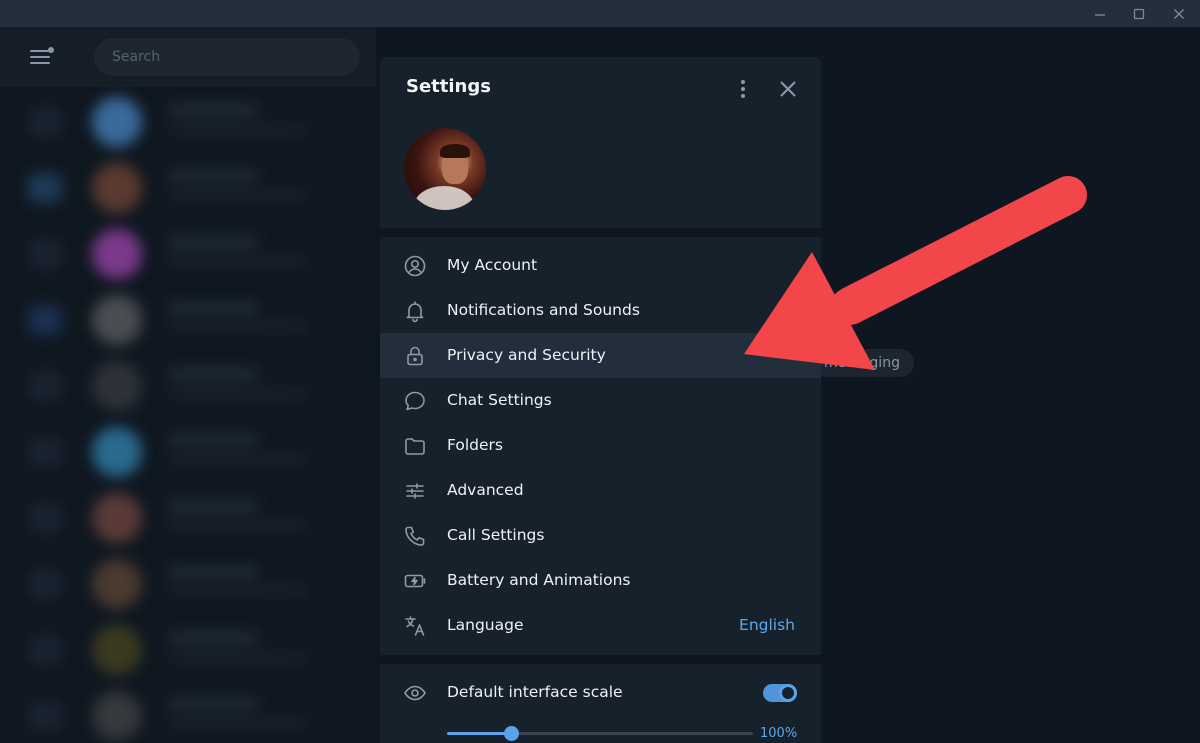  I want to click on settings-item-label: Language, so click(485, 625).